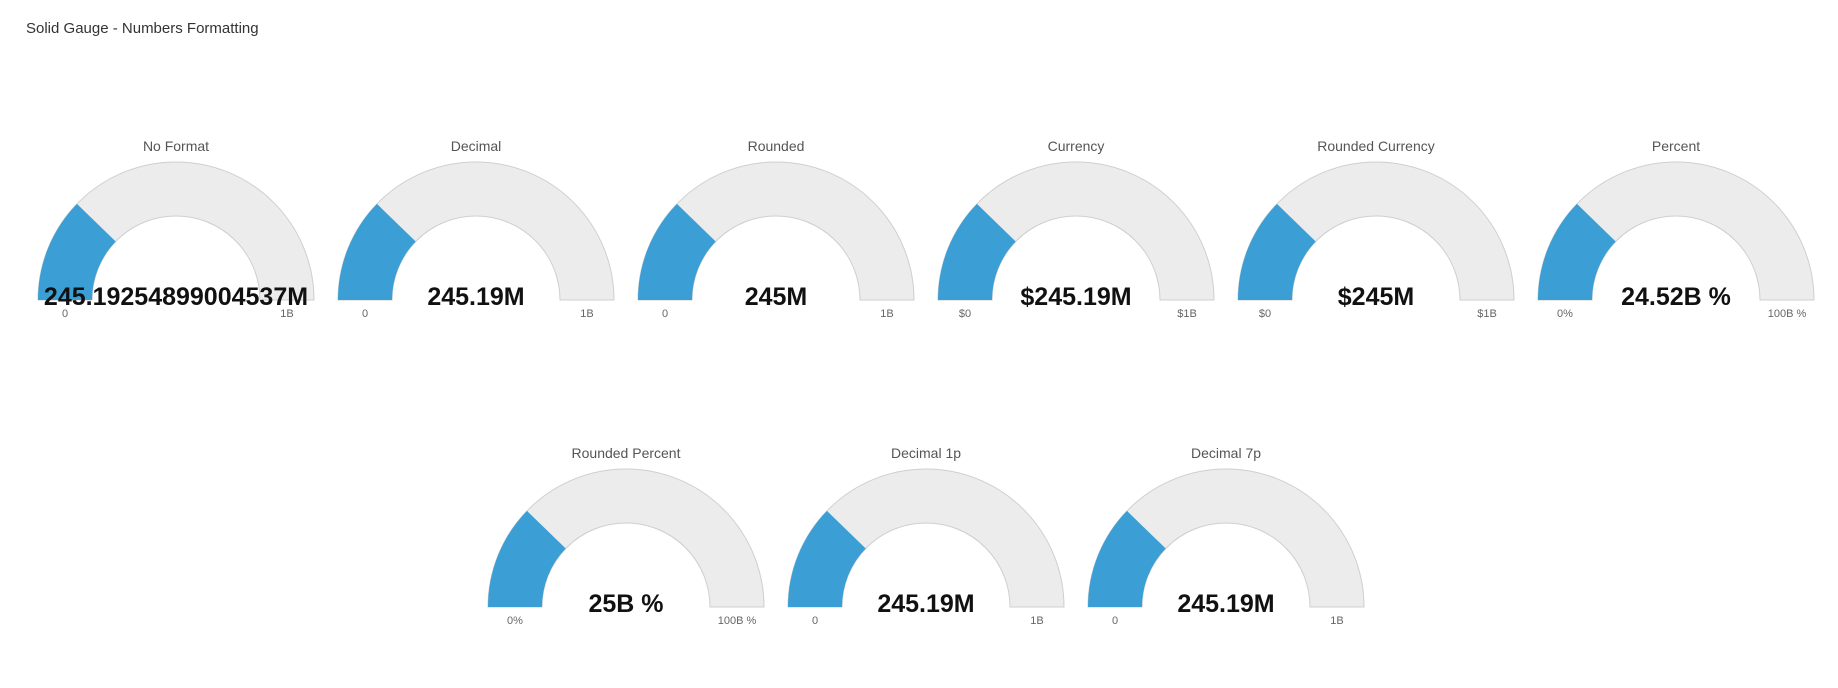 The image size is (1838, 688). I want to click on gauge-value-label: 25B %, so click(625, 604).